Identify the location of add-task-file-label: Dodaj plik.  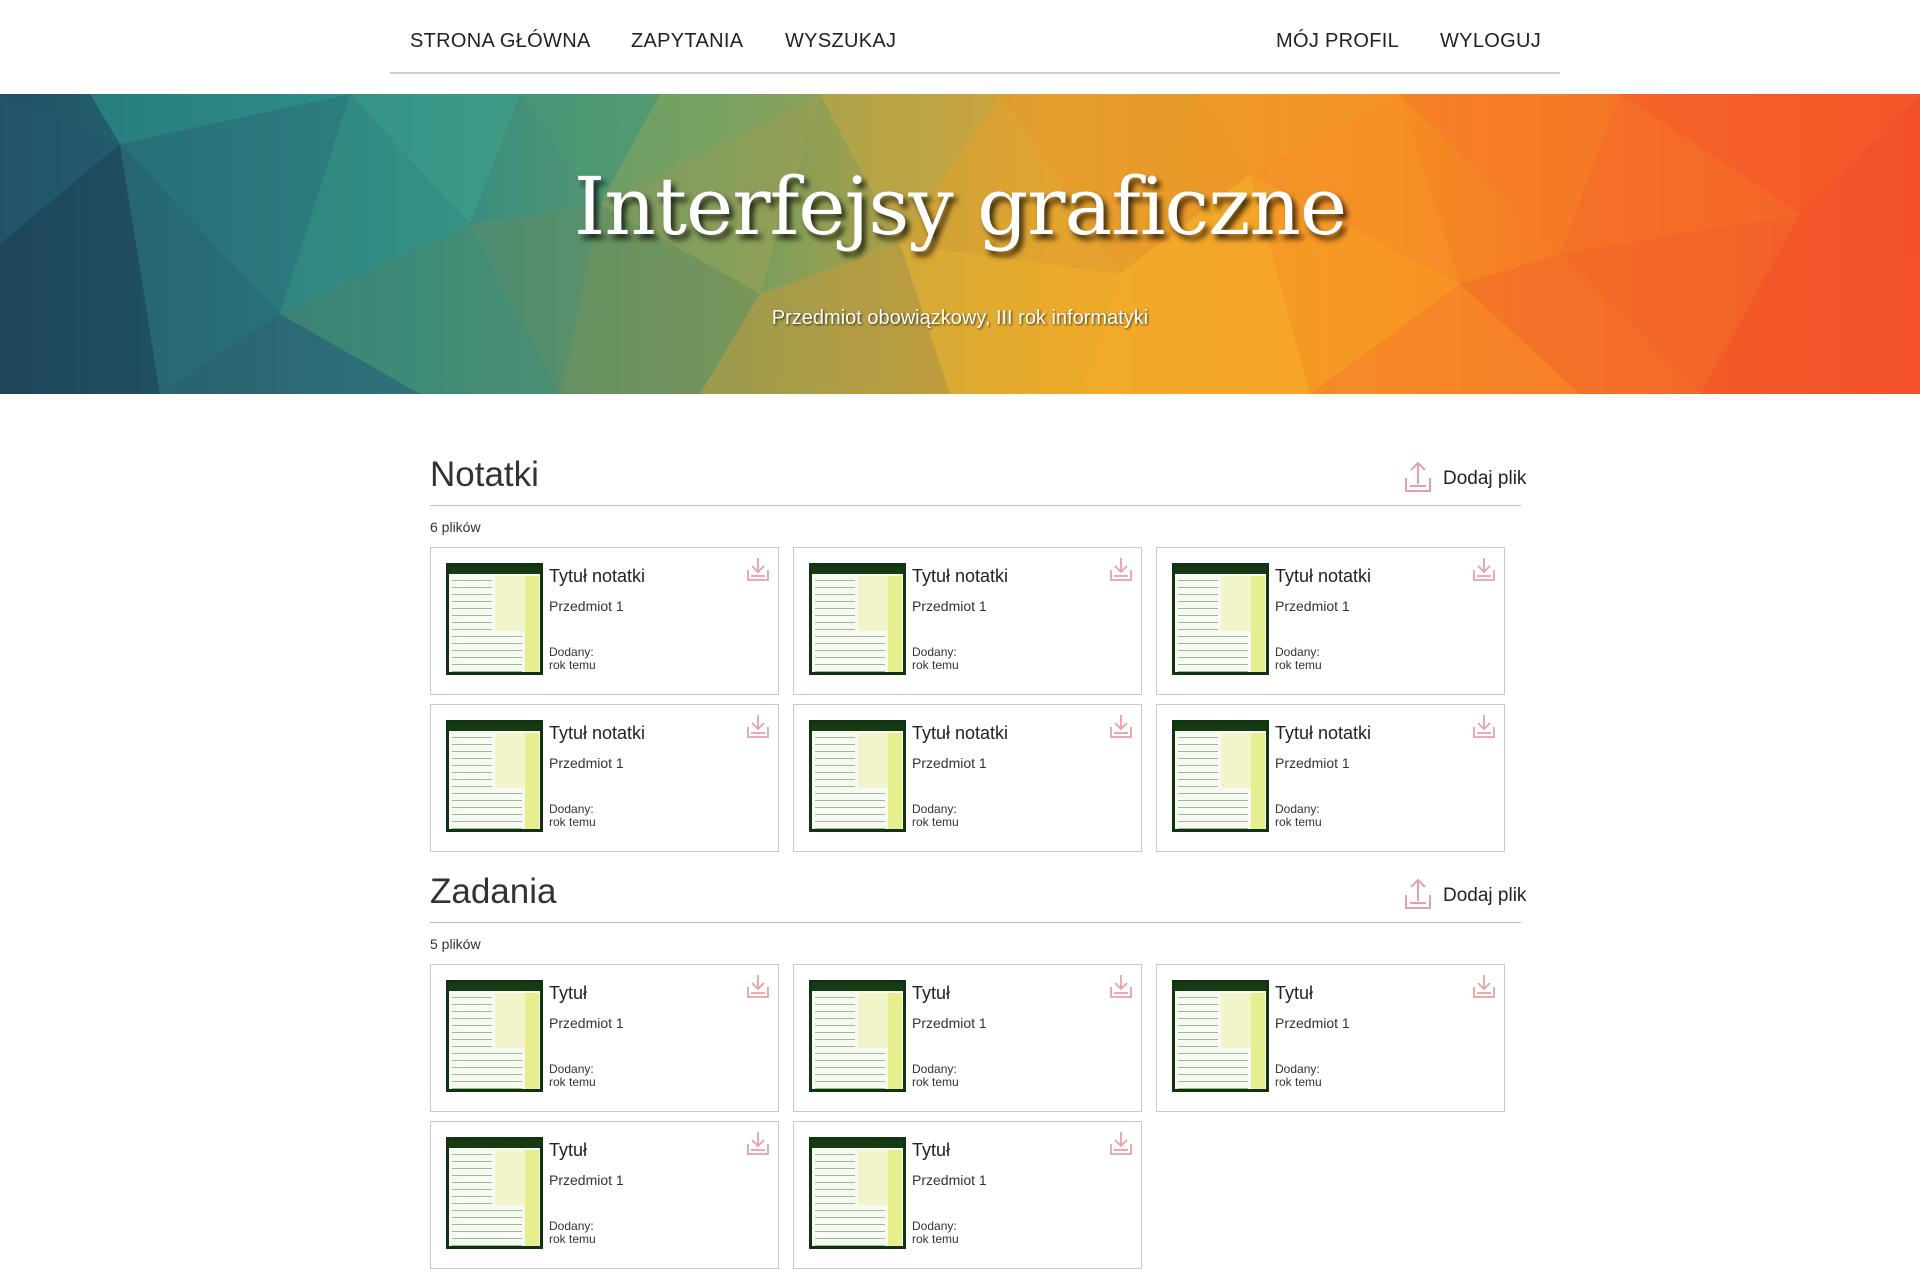
(1485, 895).